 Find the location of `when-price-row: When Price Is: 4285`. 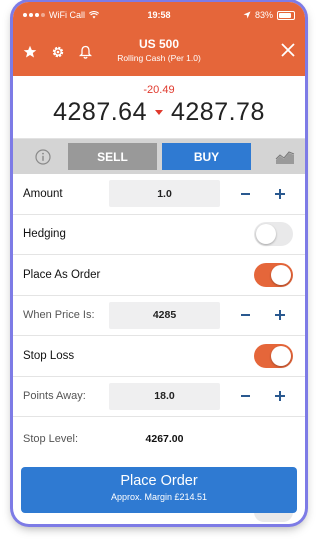

when-price-row: When Price Is: 4285 is located at coordinates (159, 316).